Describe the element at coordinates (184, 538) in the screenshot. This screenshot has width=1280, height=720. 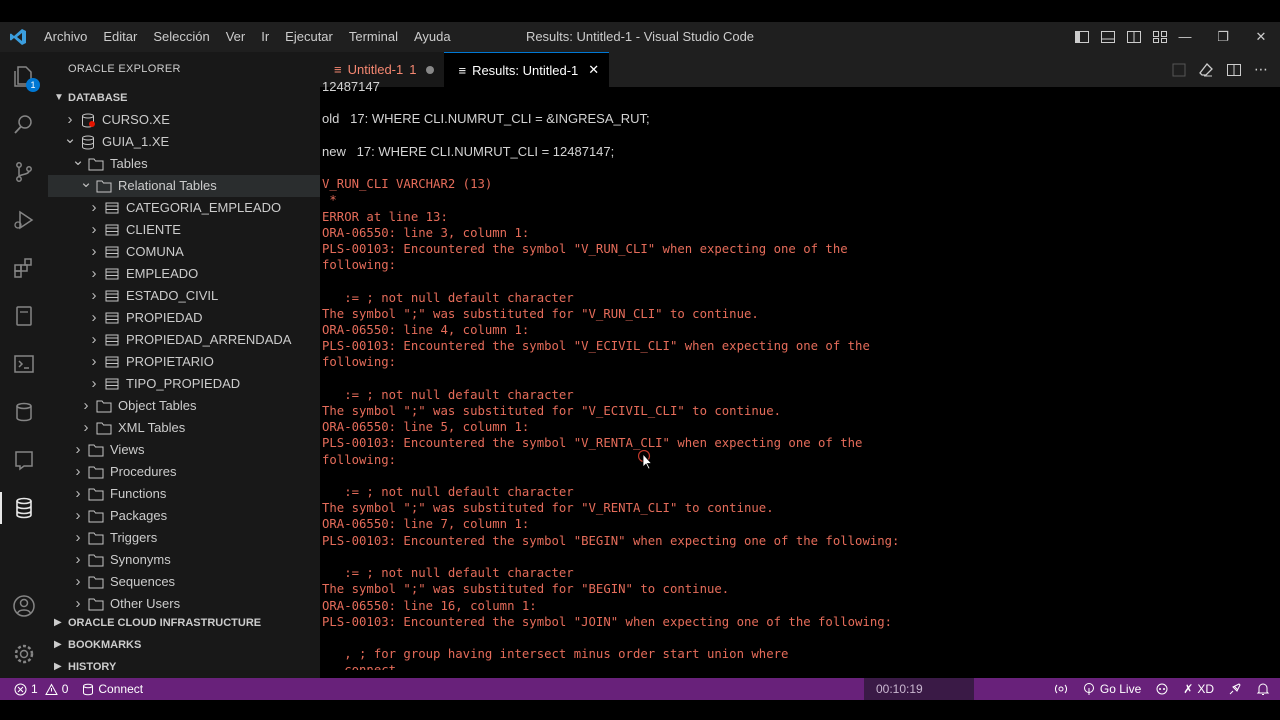
I see `tree-item-folder: › Triggers` at that location.